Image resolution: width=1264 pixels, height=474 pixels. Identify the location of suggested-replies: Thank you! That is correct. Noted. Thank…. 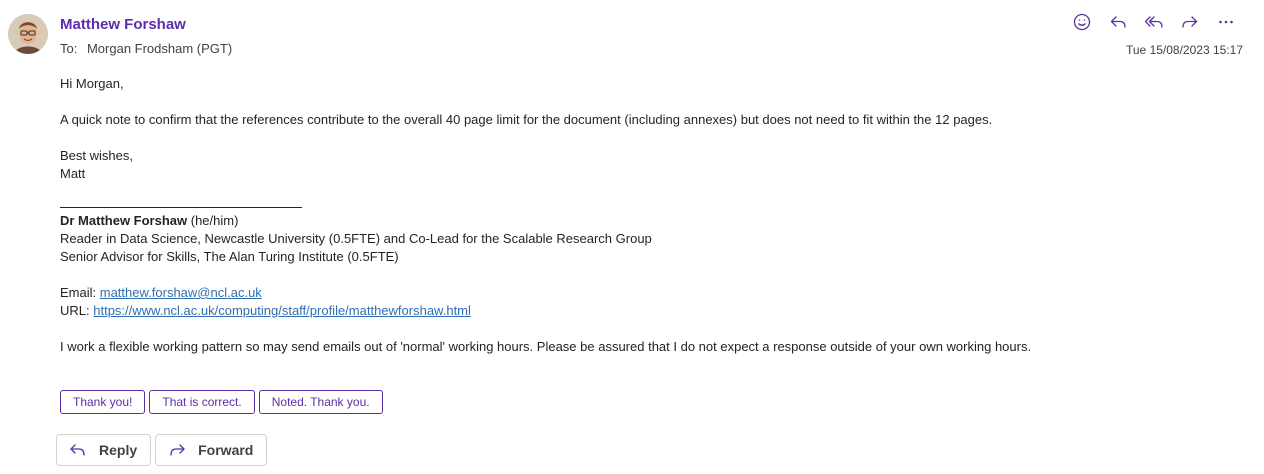
(221, 402).